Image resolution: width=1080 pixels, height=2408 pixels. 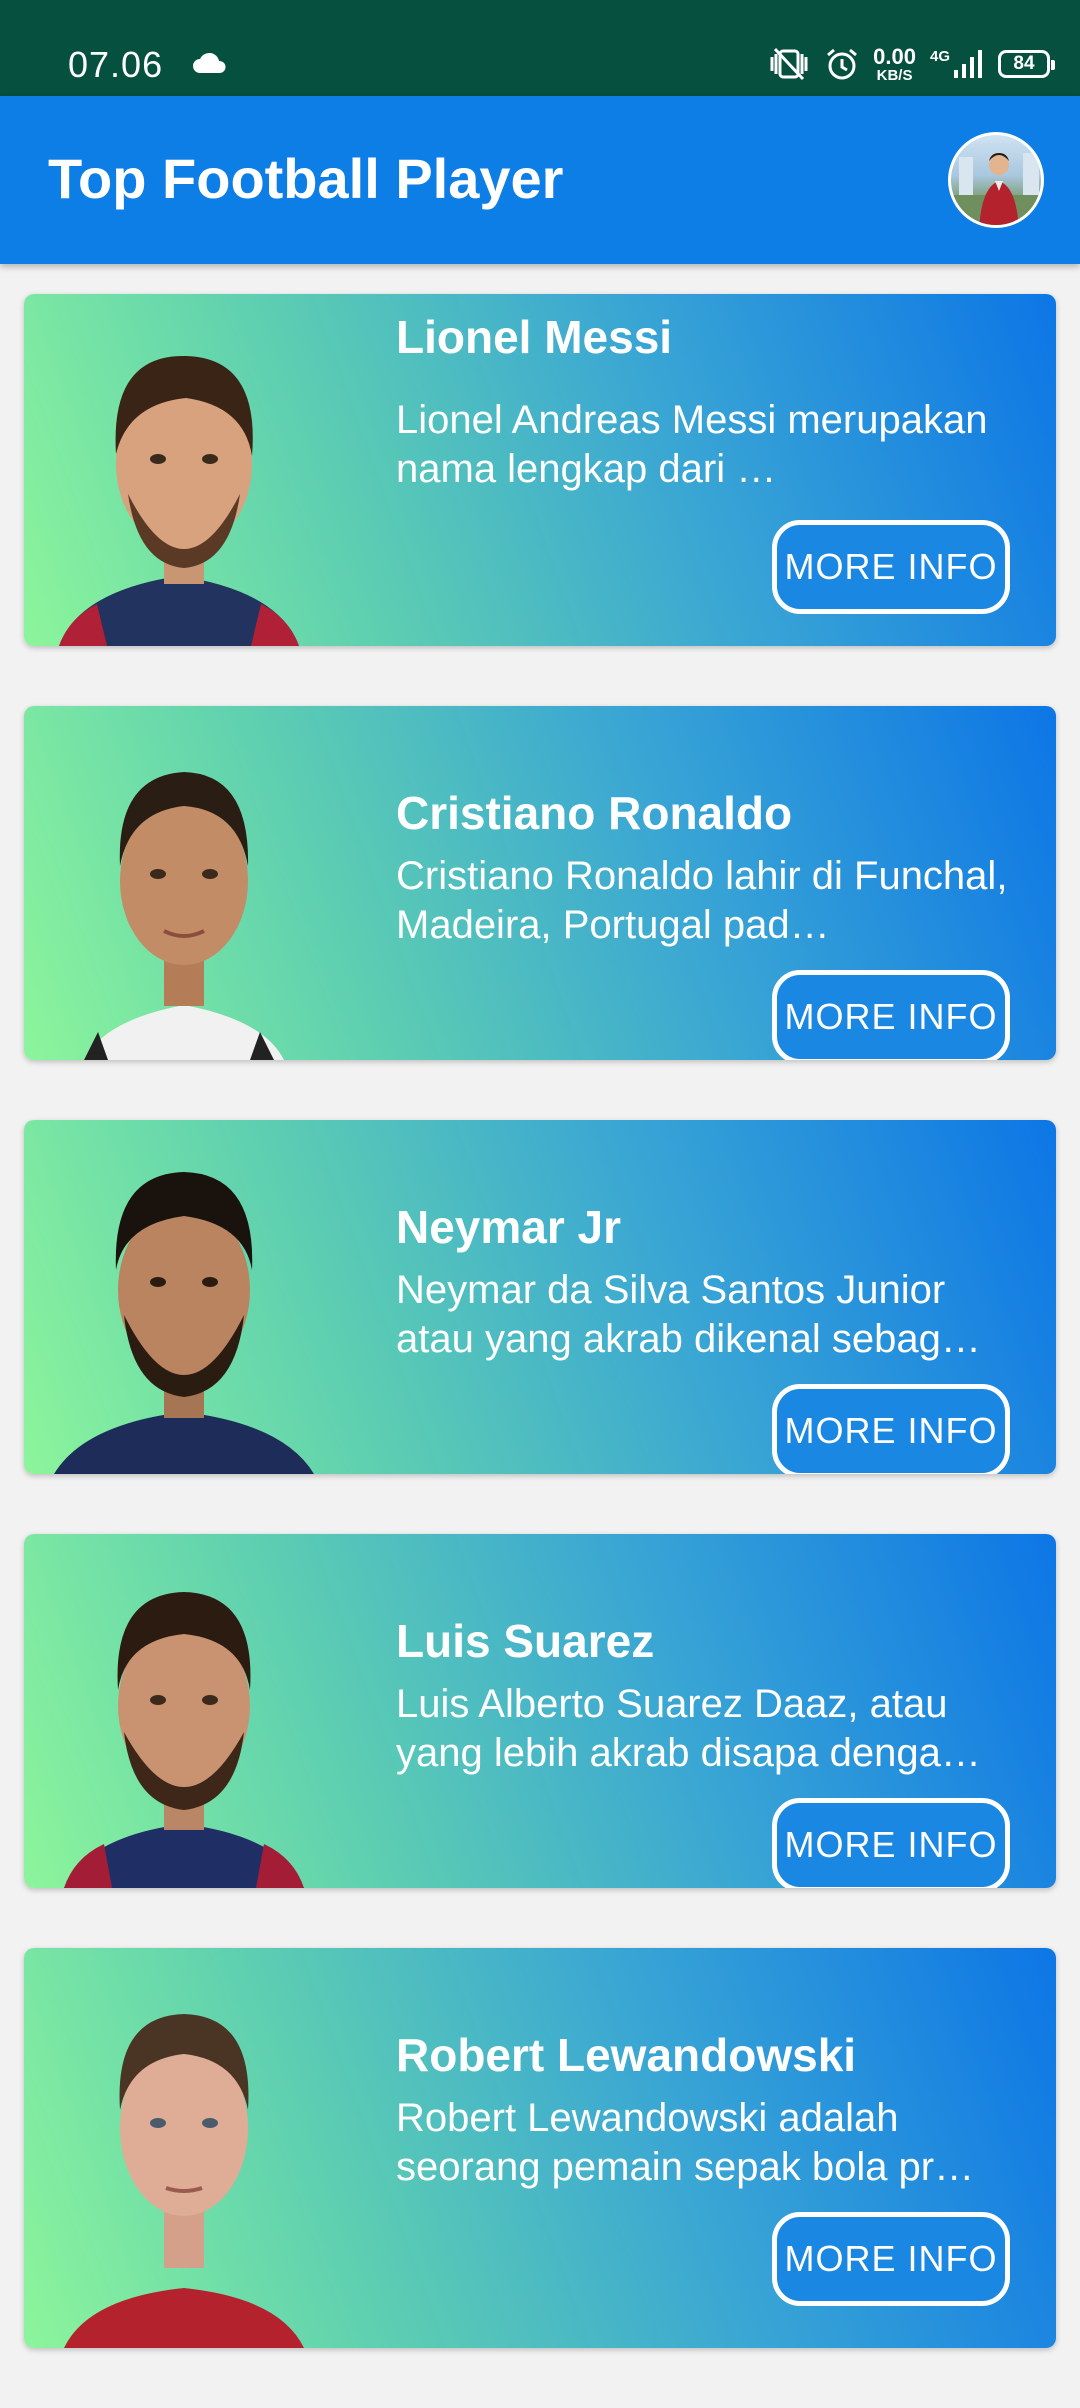 I want to click on profile-avatar, so click(x=996, y=180).